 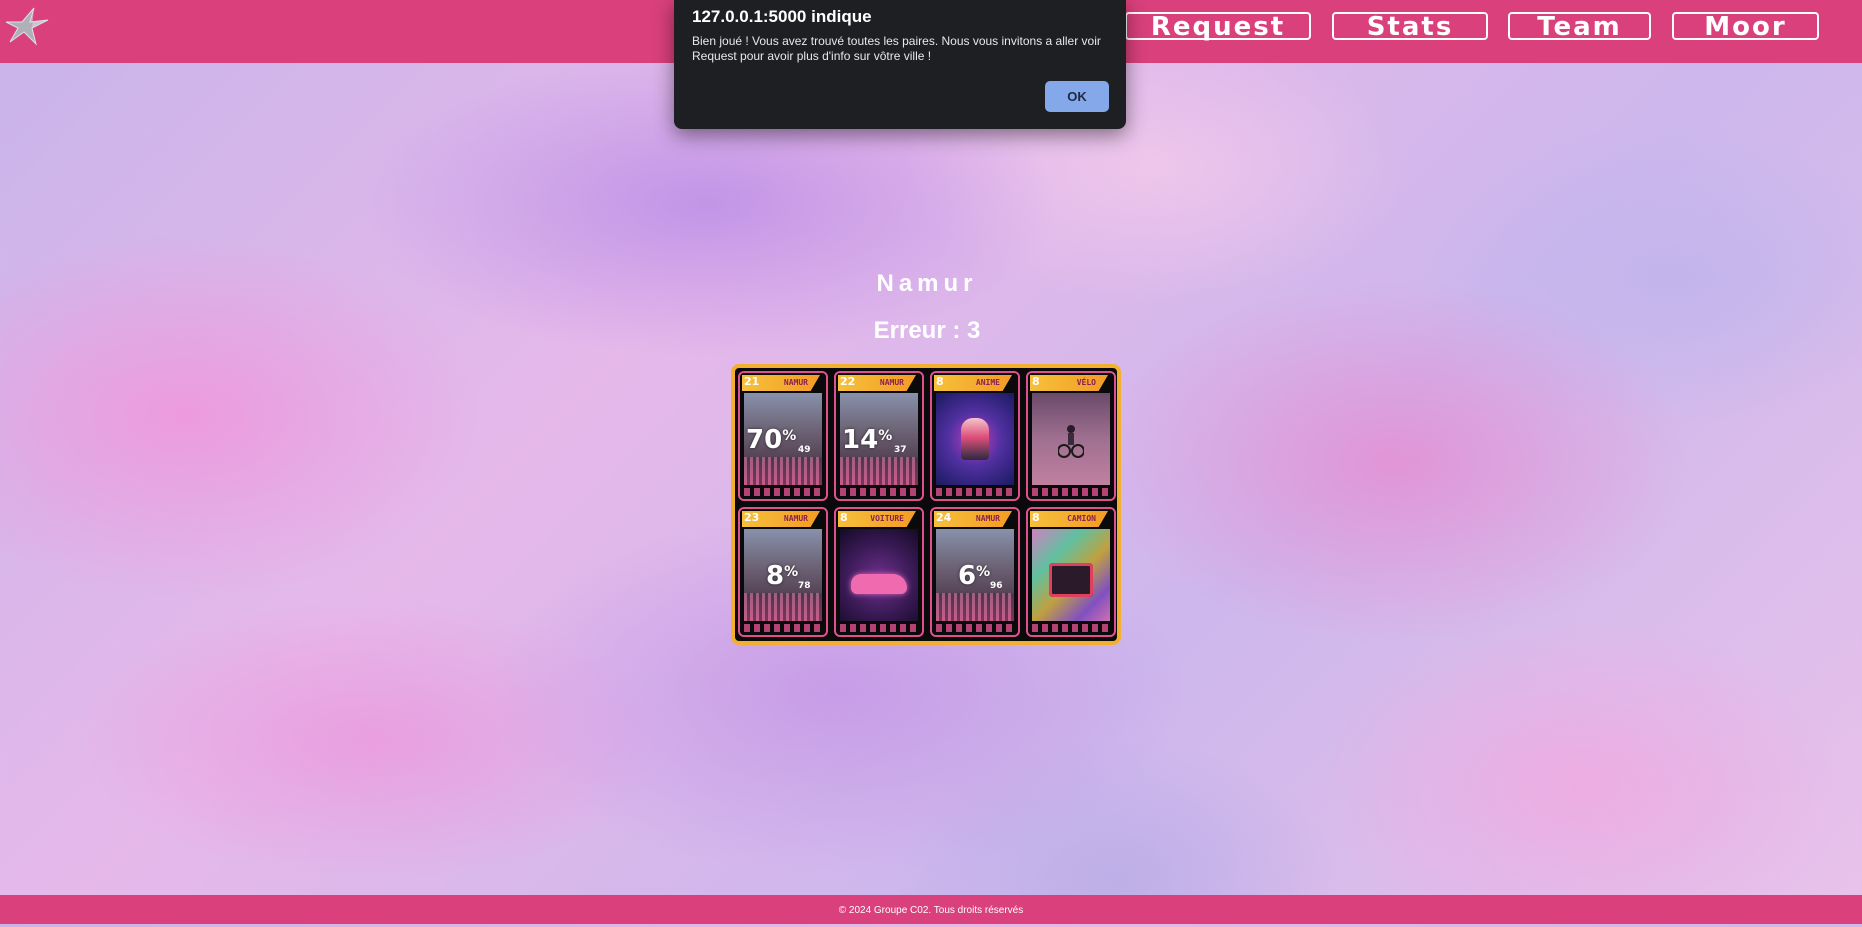 I want to click on card-stat-value: 8%, so click(x=782, y=576).